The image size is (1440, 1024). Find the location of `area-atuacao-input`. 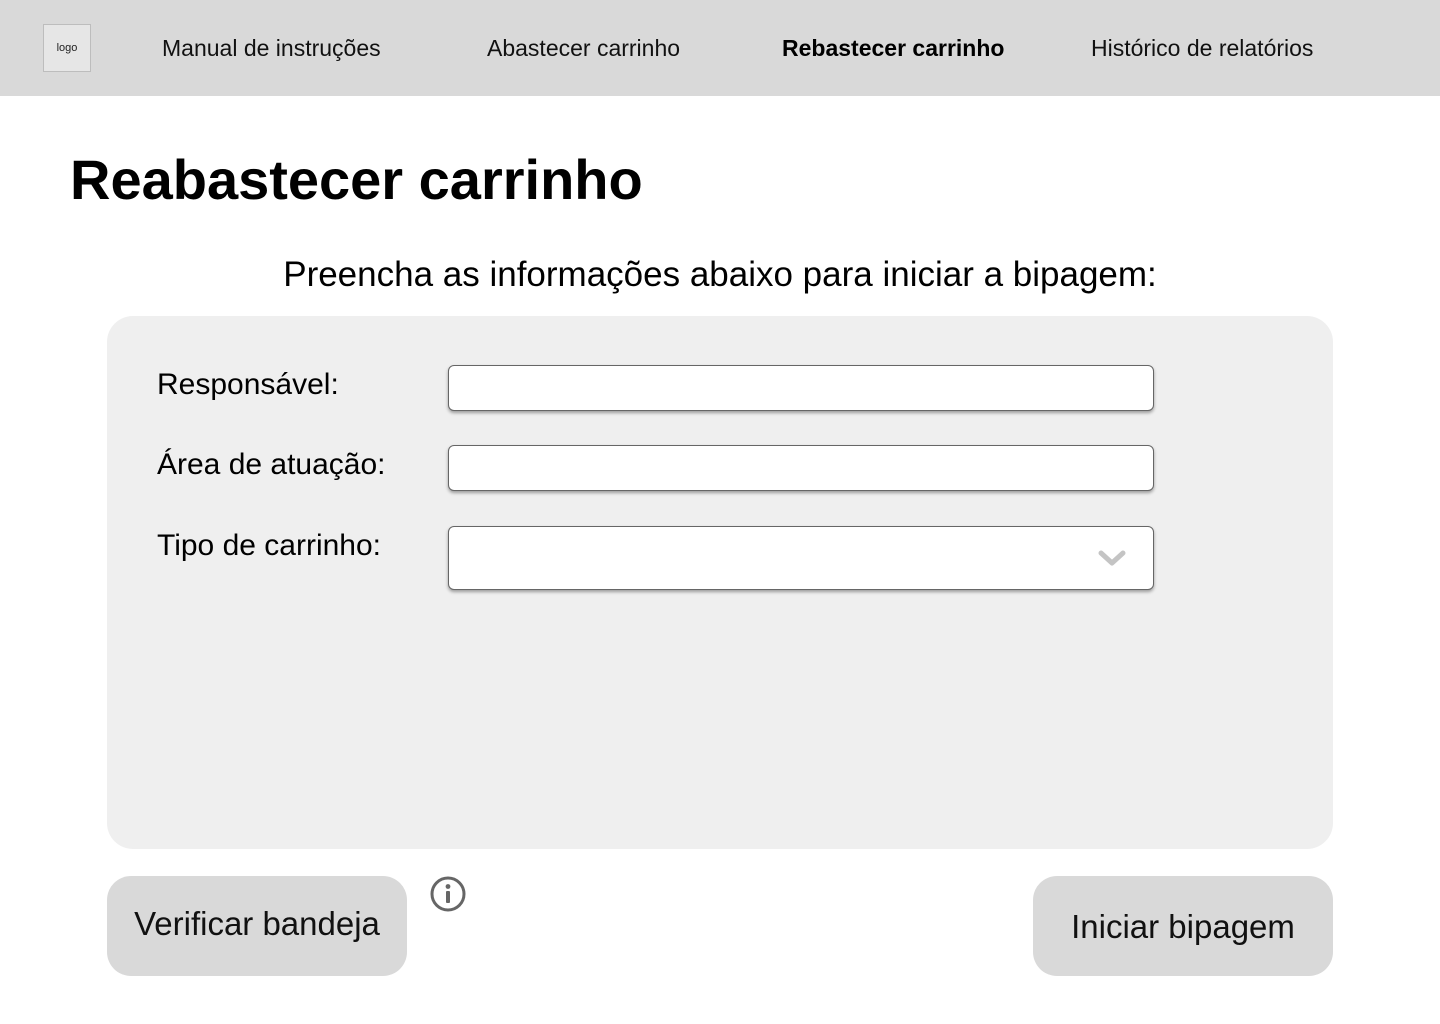

area-atuacao-input is located at coordinates (801, 468).